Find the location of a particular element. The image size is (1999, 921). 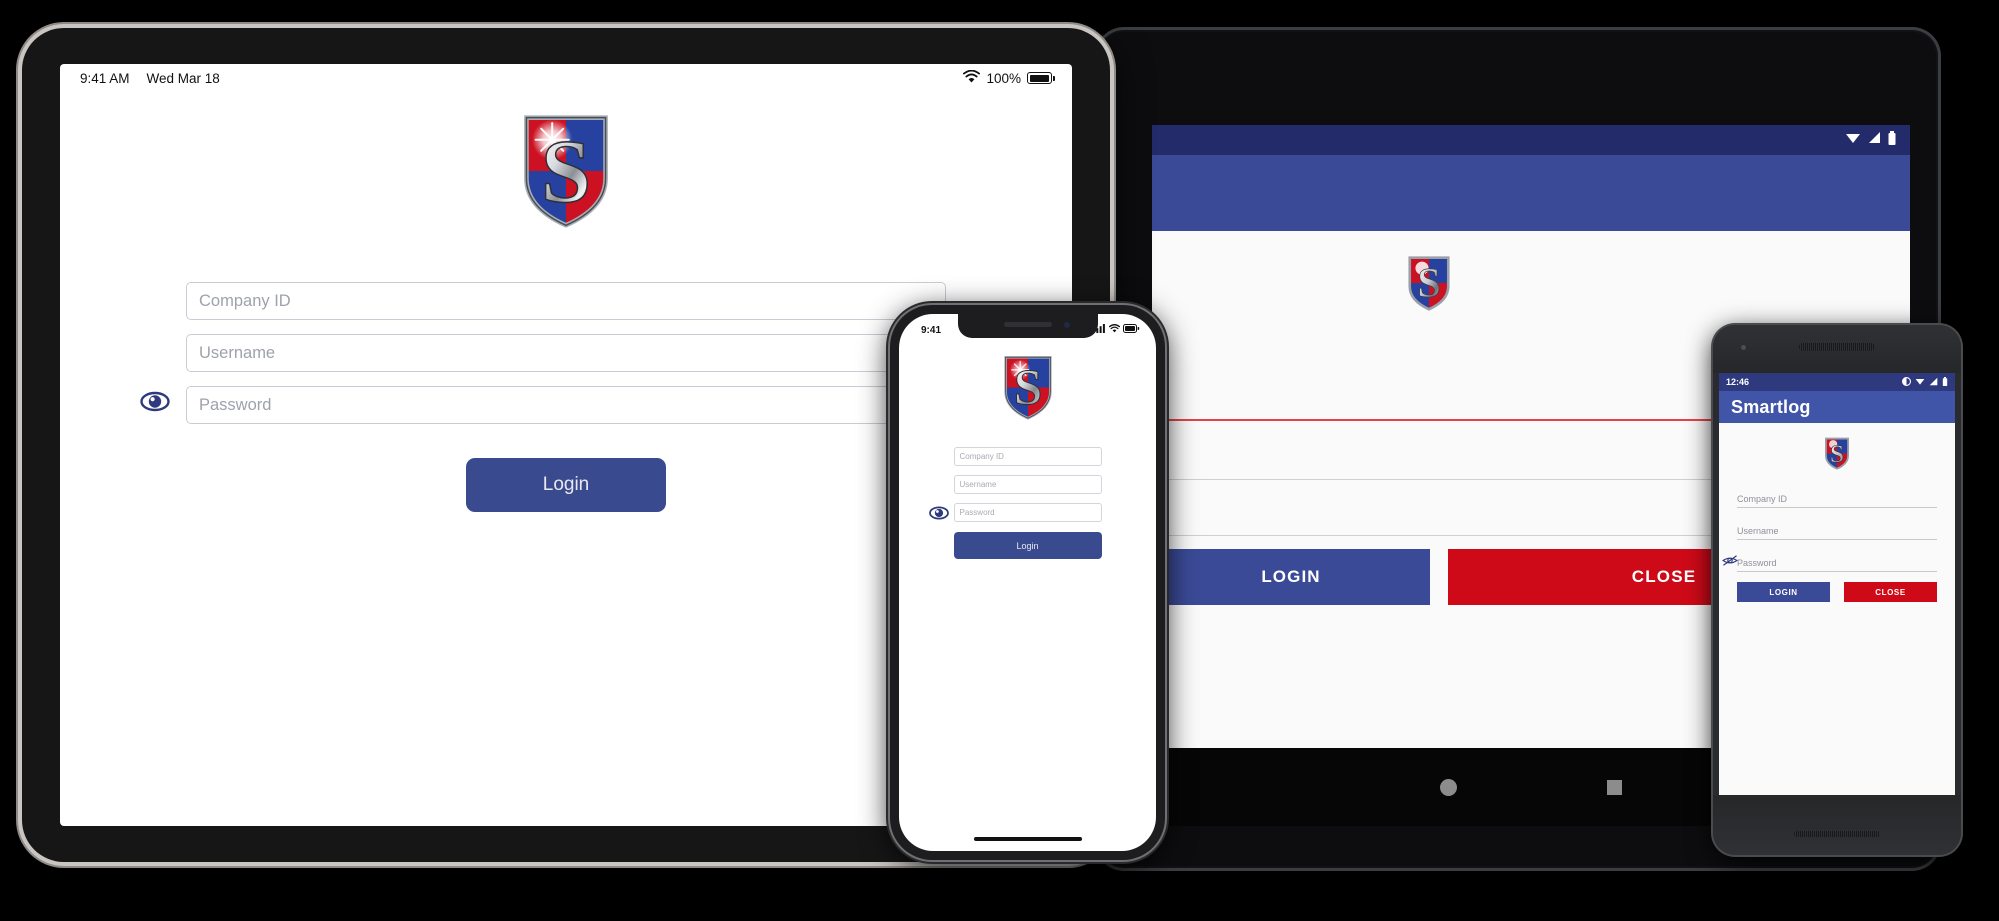

android-phone-company-id-input: Company ID is located at coordinates (1837, 497).